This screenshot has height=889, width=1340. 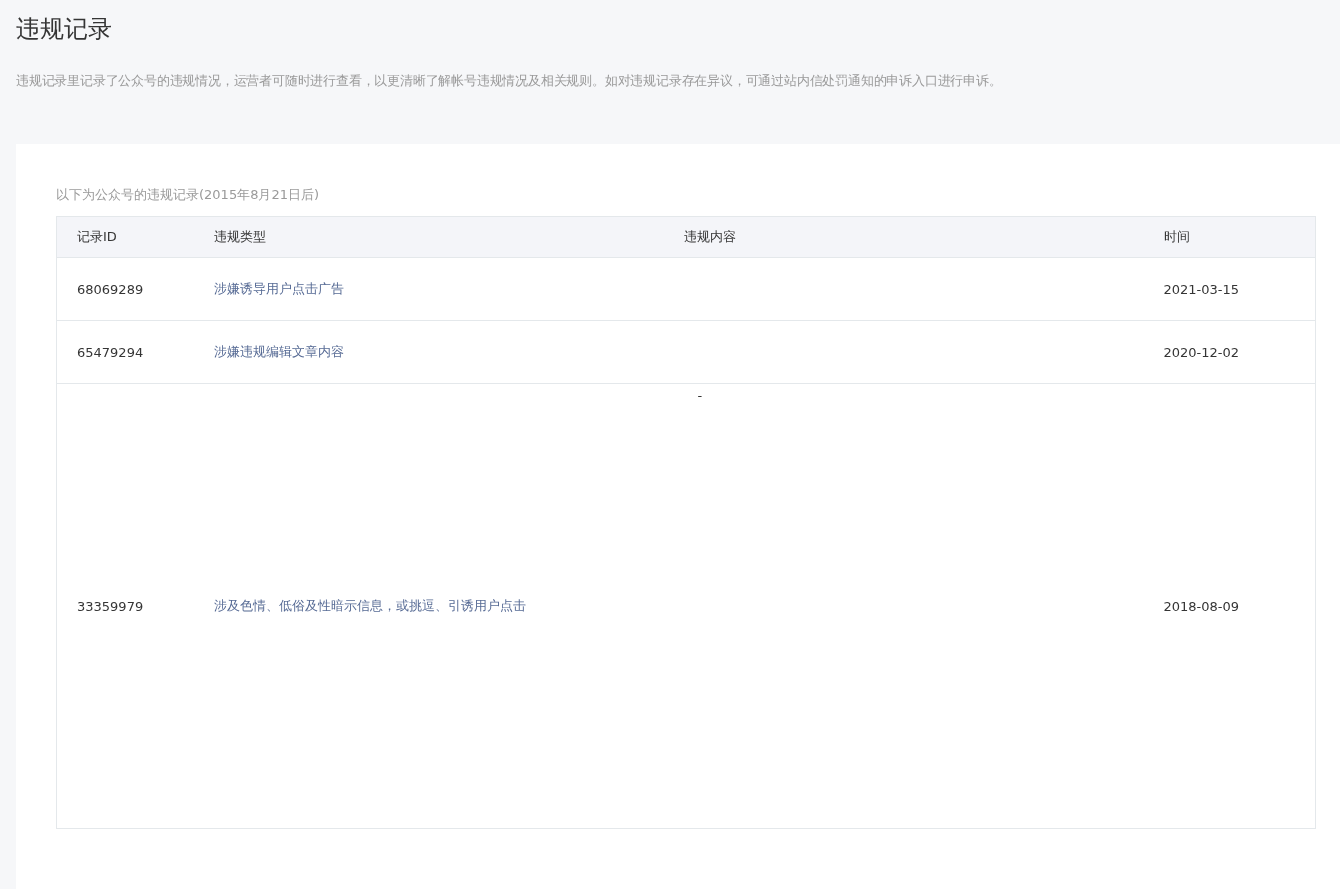 I want to click on violation-type: 涉嫌违规编辑文章内容, so click(x=278, y=351).